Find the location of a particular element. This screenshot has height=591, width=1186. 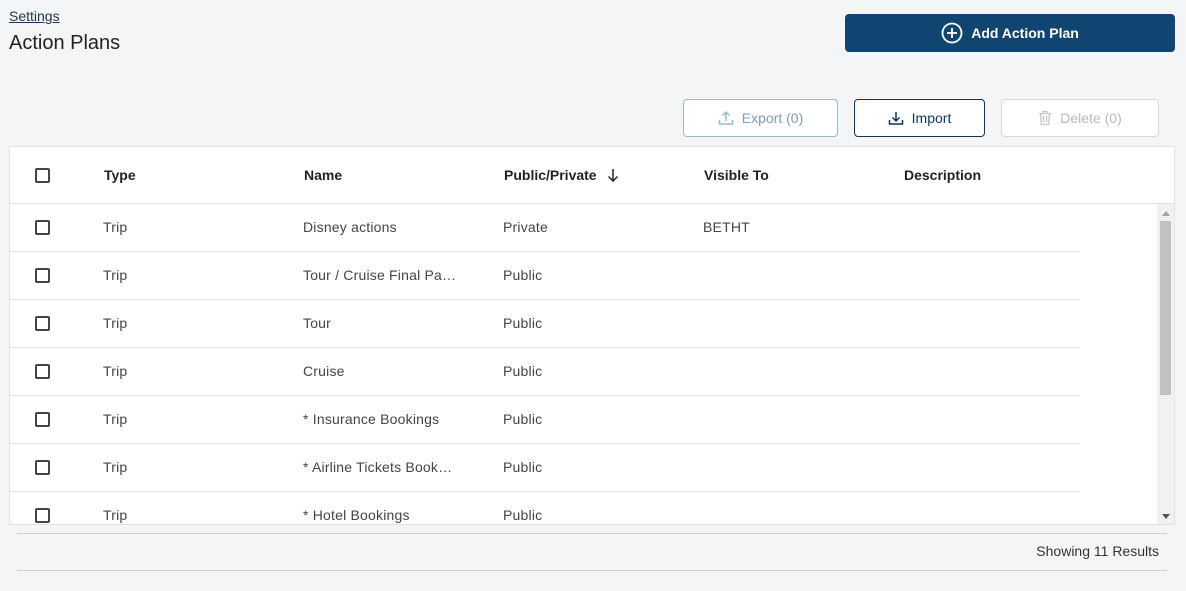

scroll-down-arrow-icon is located at coordinates (1165, 516).